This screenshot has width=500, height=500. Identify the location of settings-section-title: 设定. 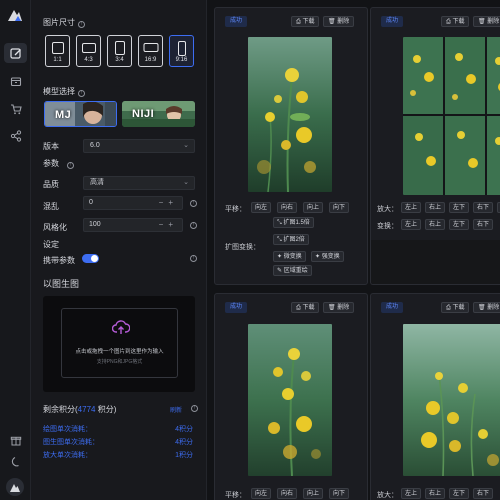
(51, 244).